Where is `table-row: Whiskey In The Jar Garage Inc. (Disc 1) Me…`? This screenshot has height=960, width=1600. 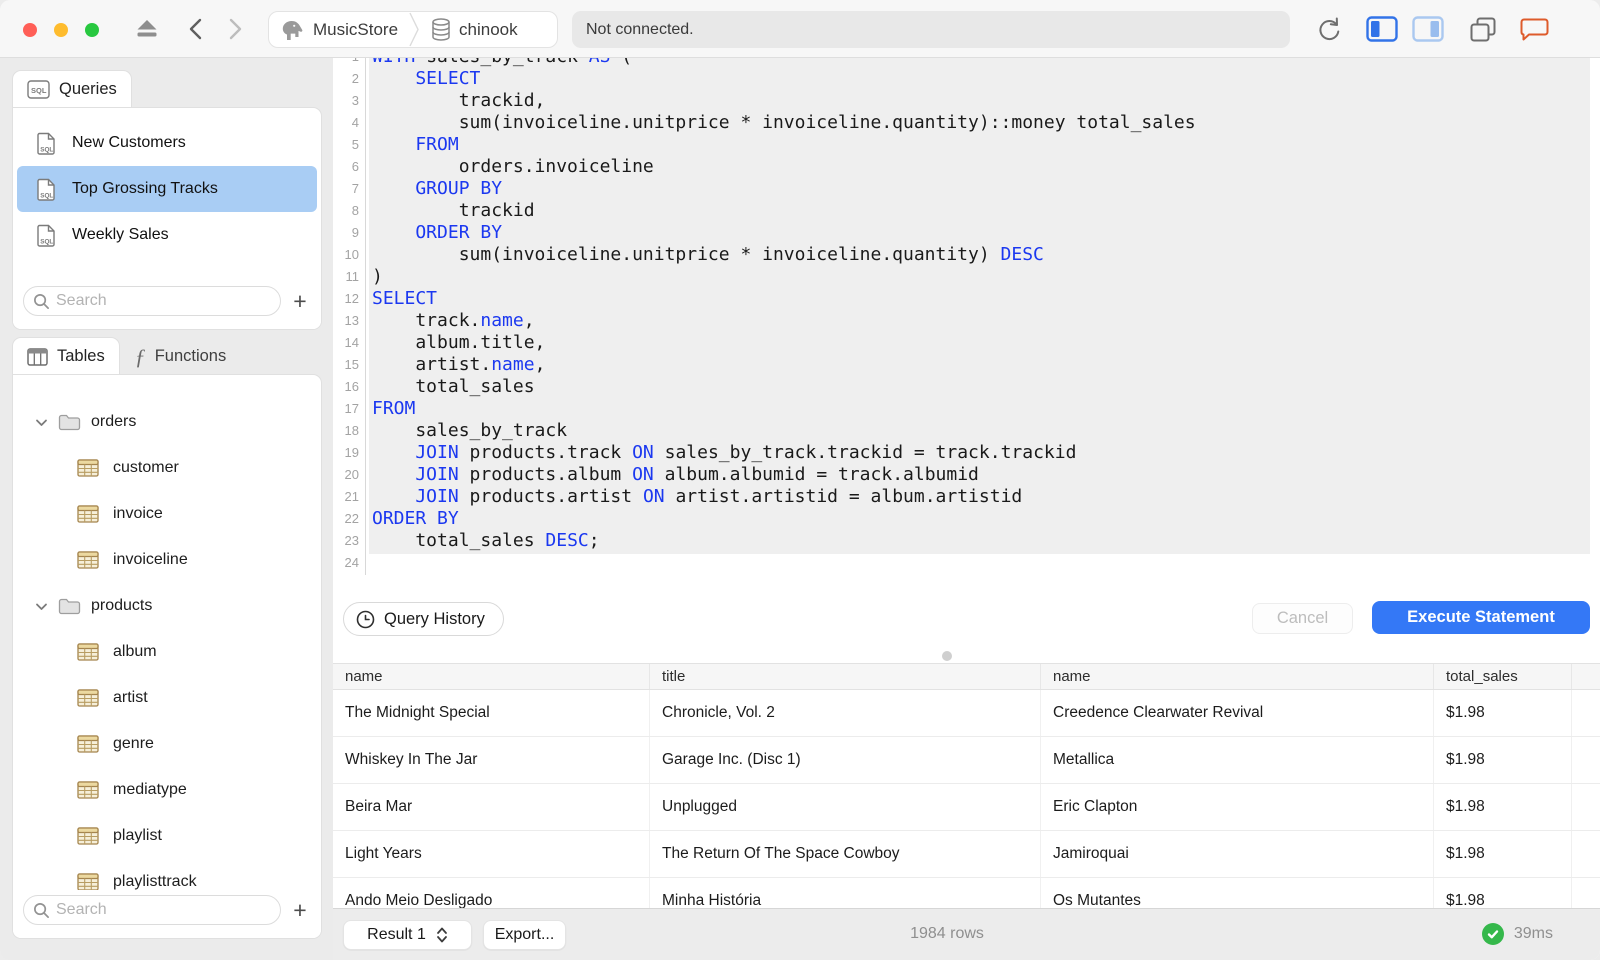 table-row: Whiskey In The Jar Garage Inc. (Disc 1) Me… is located at coordinates (966, 760).